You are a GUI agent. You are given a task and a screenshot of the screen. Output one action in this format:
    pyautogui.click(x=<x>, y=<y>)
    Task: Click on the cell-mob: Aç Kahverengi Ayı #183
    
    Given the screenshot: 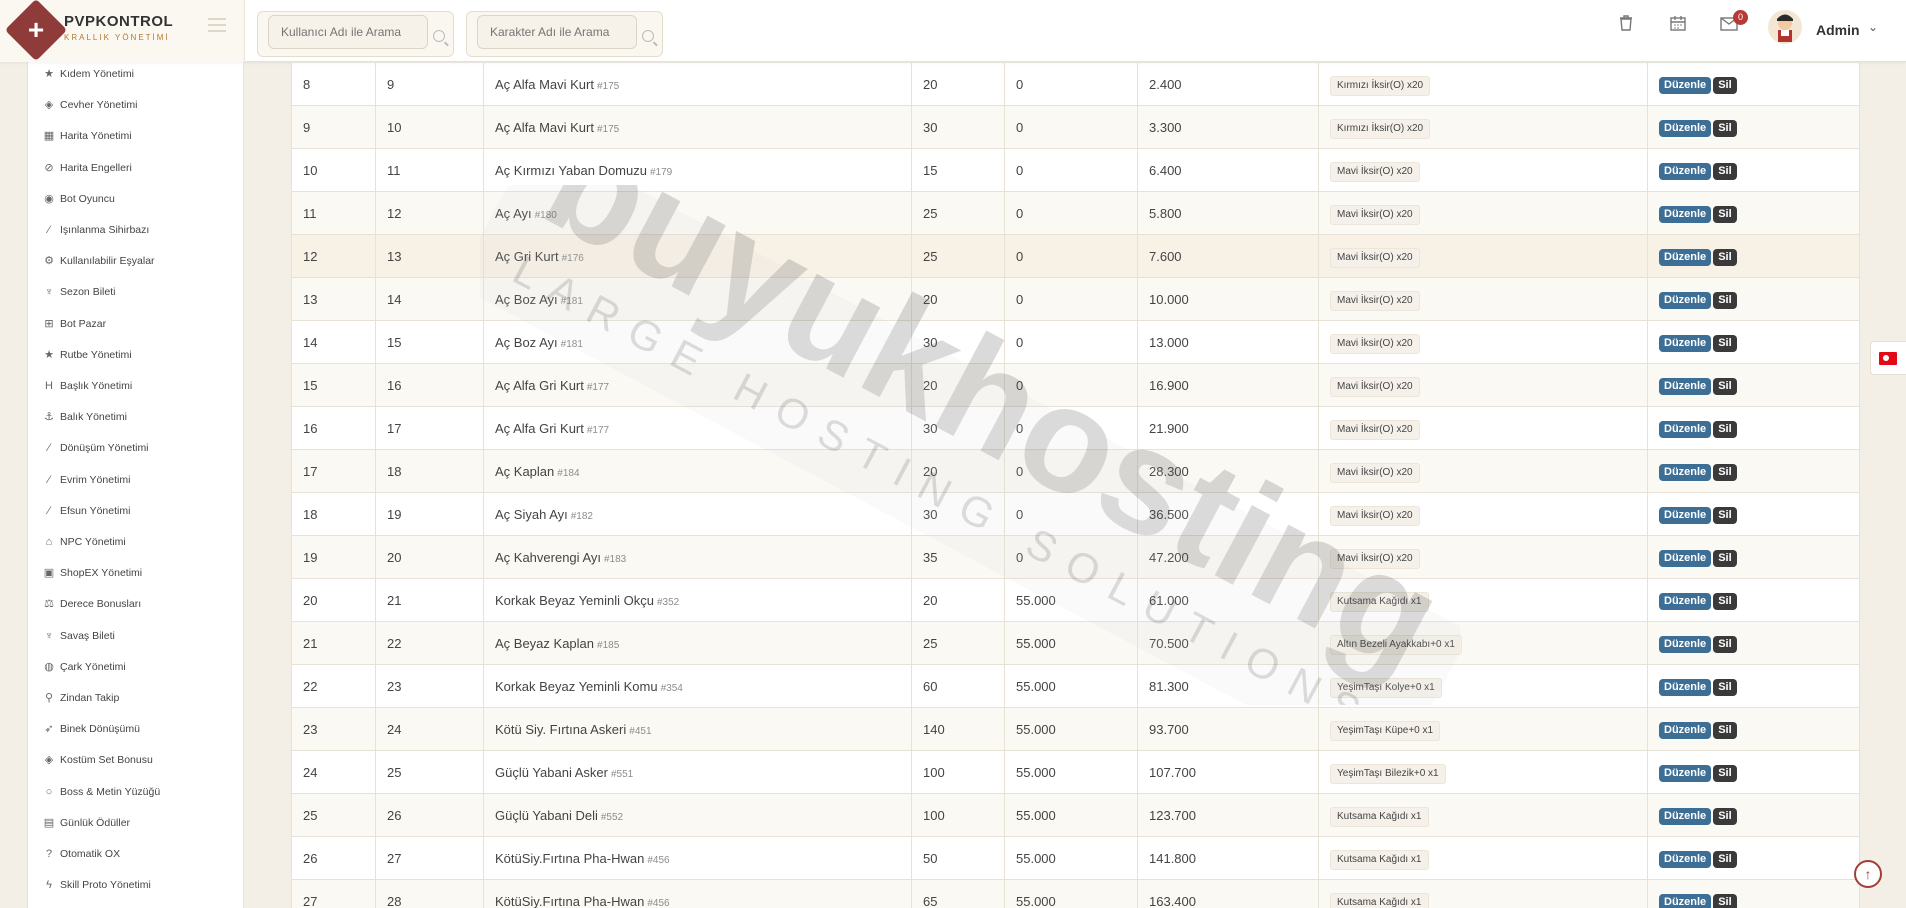 What is the action you would take?
    pyautogui.click(x=698, y=557)
    